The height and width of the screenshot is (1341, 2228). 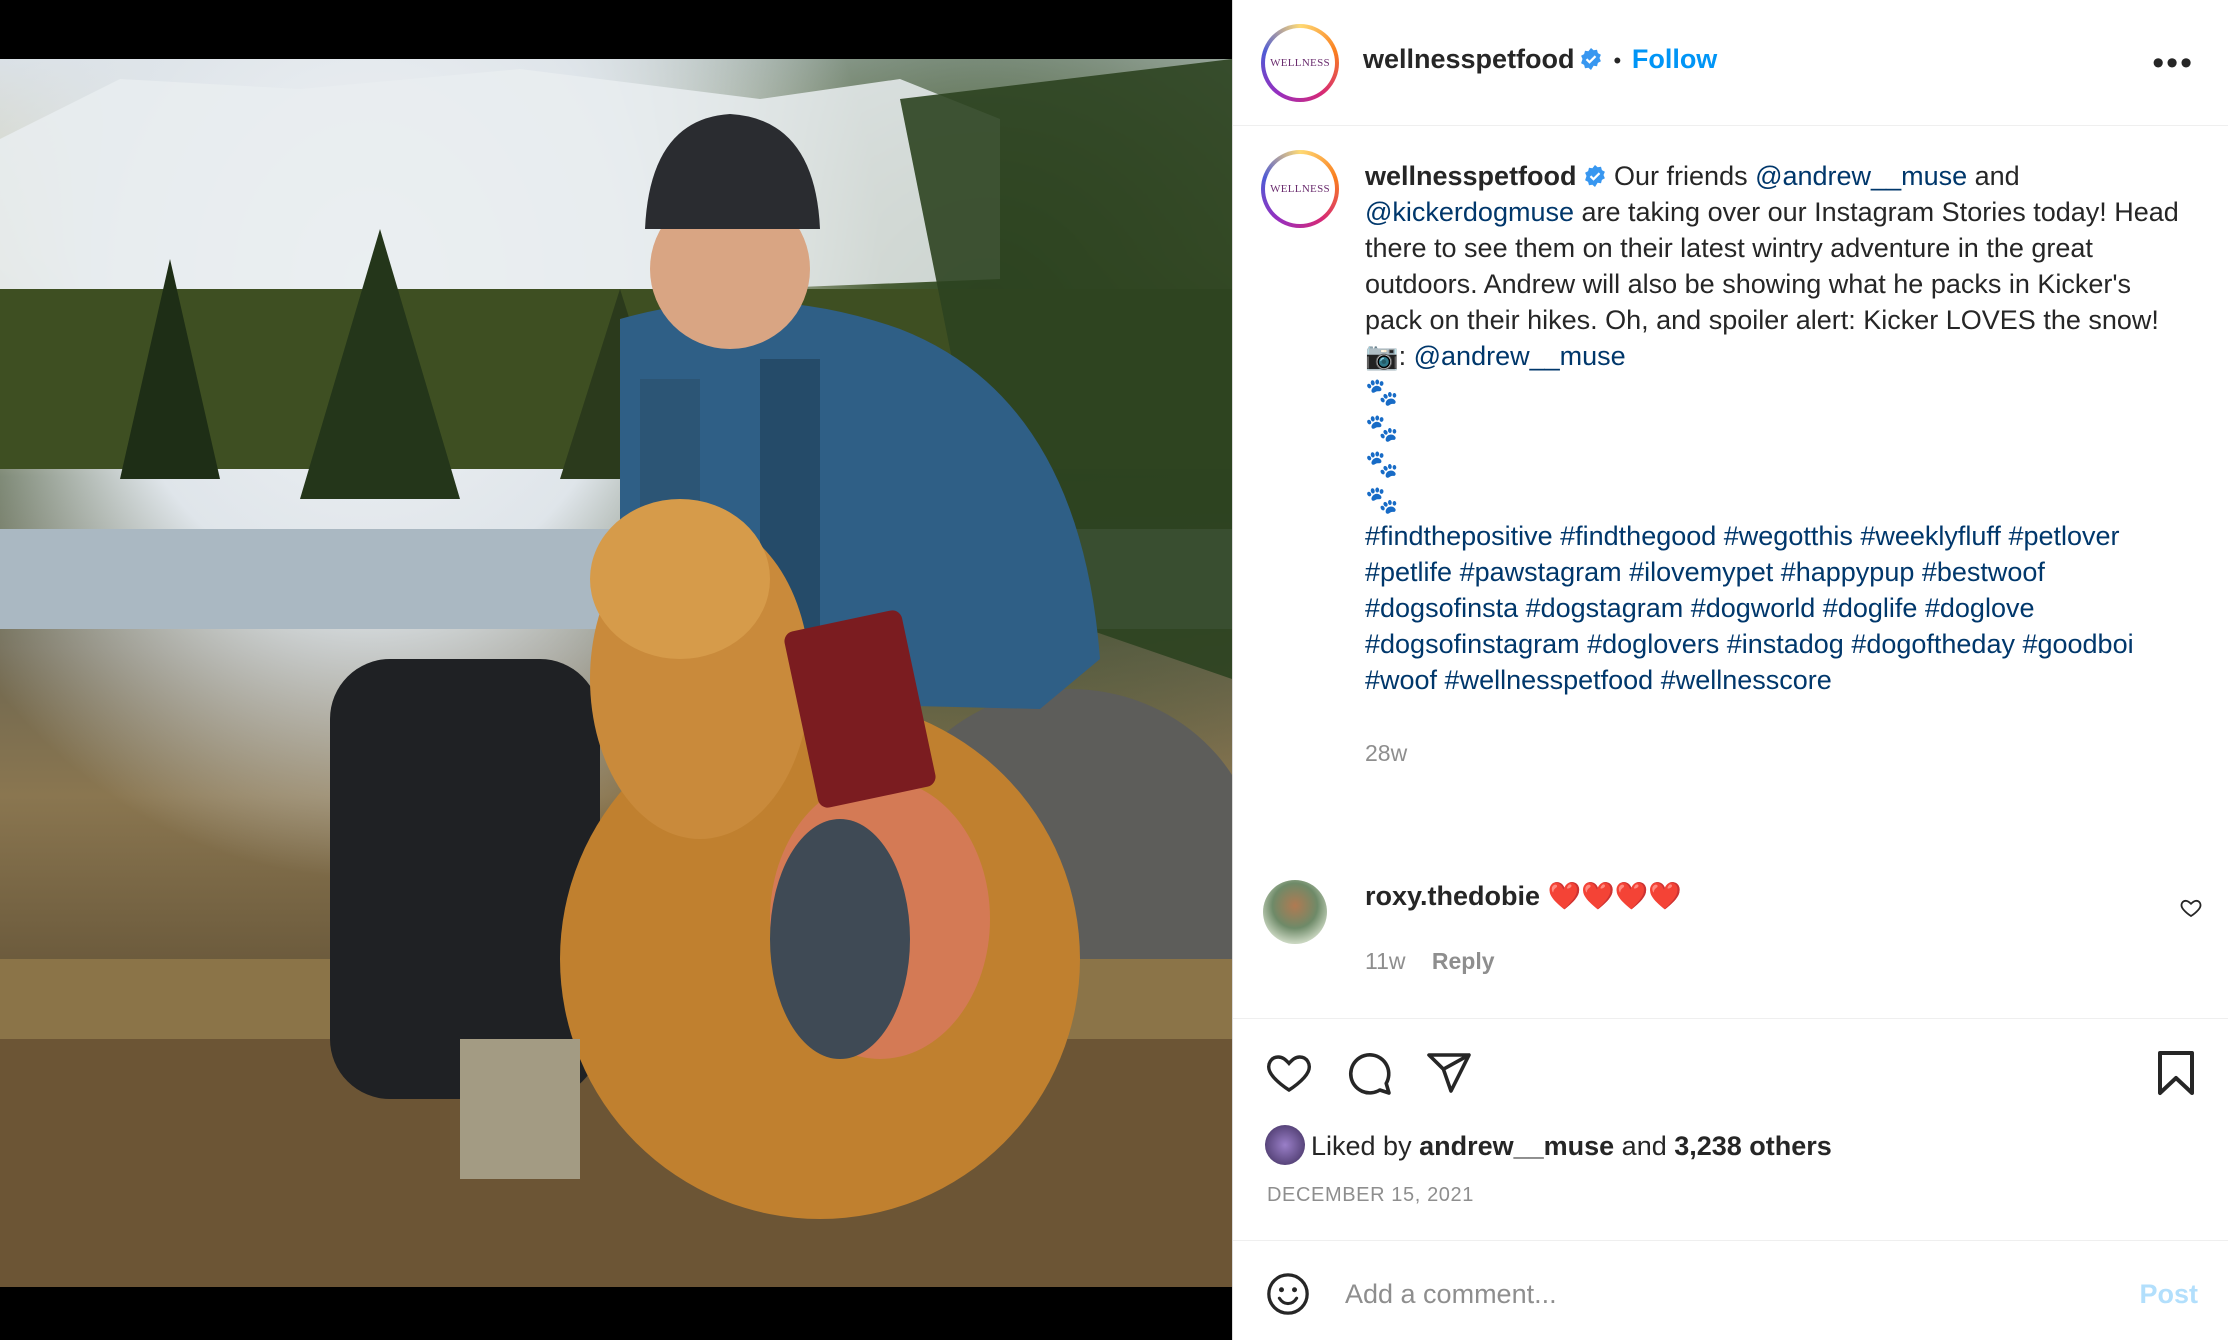 I want to click on share-icon, so click(x=1449, y=1073).